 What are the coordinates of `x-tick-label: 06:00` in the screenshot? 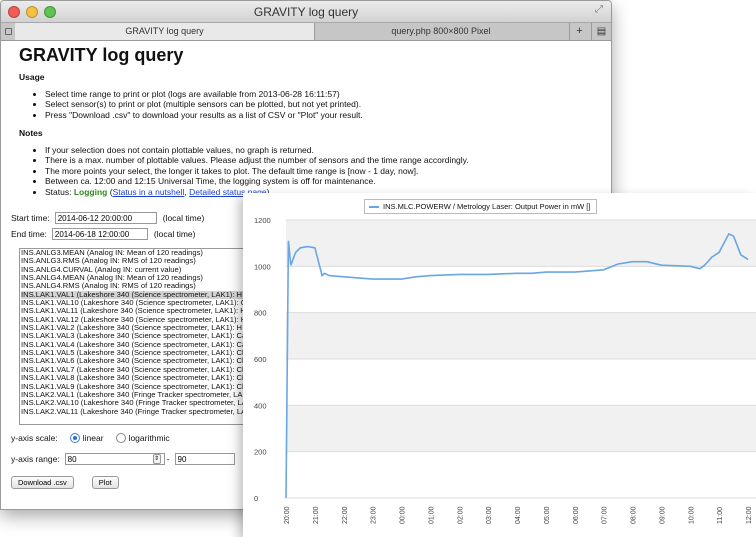 It's located at (576, 515).